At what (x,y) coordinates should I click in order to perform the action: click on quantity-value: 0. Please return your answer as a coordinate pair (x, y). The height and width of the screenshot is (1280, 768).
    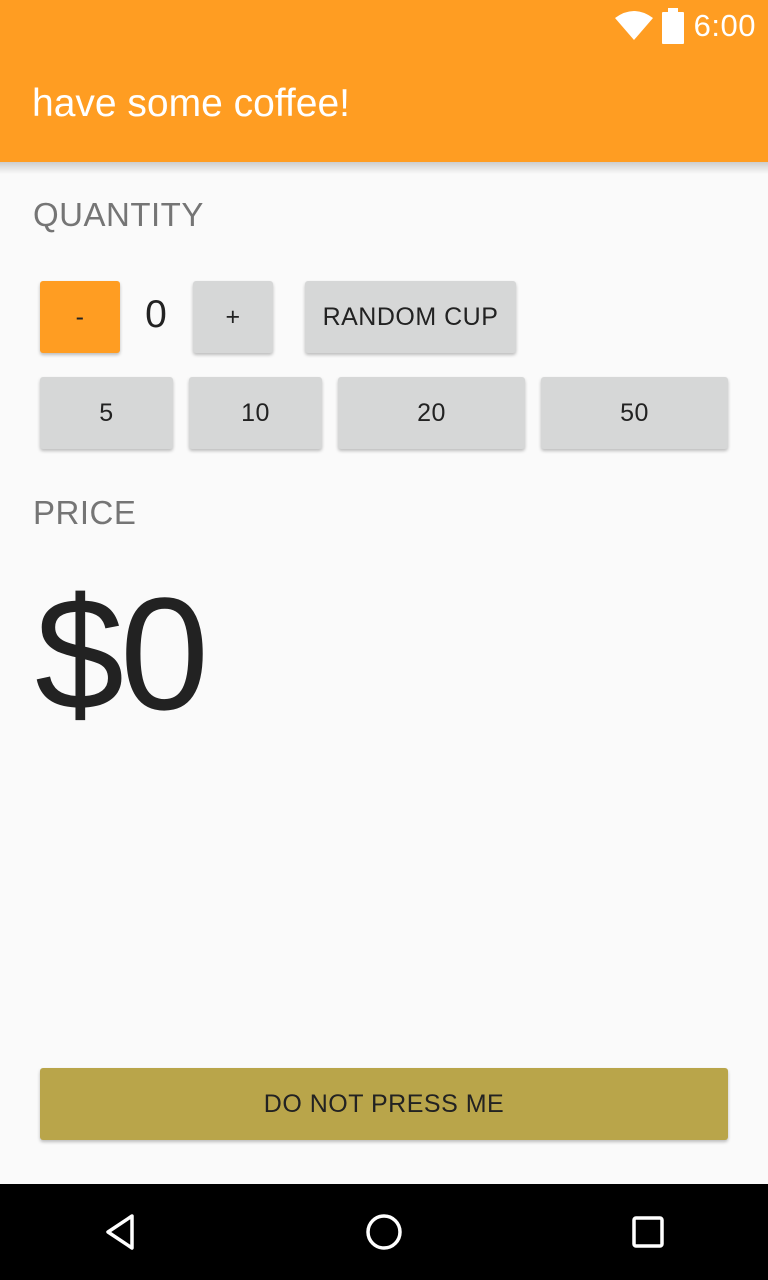
    Looking at the image, I should click on (156, 314).